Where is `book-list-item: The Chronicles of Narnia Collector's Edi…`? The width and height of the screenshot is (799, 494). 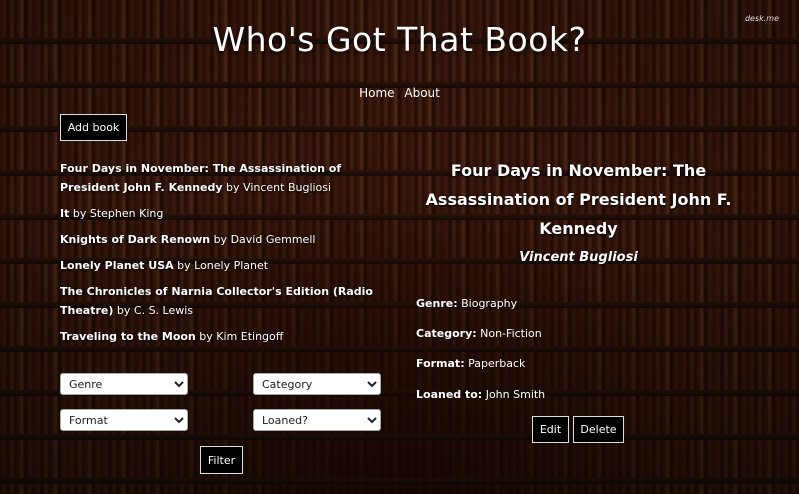
book-list-item: The Chronicles of Narnia Collector's Edi… is located at coordinates (225, 301).